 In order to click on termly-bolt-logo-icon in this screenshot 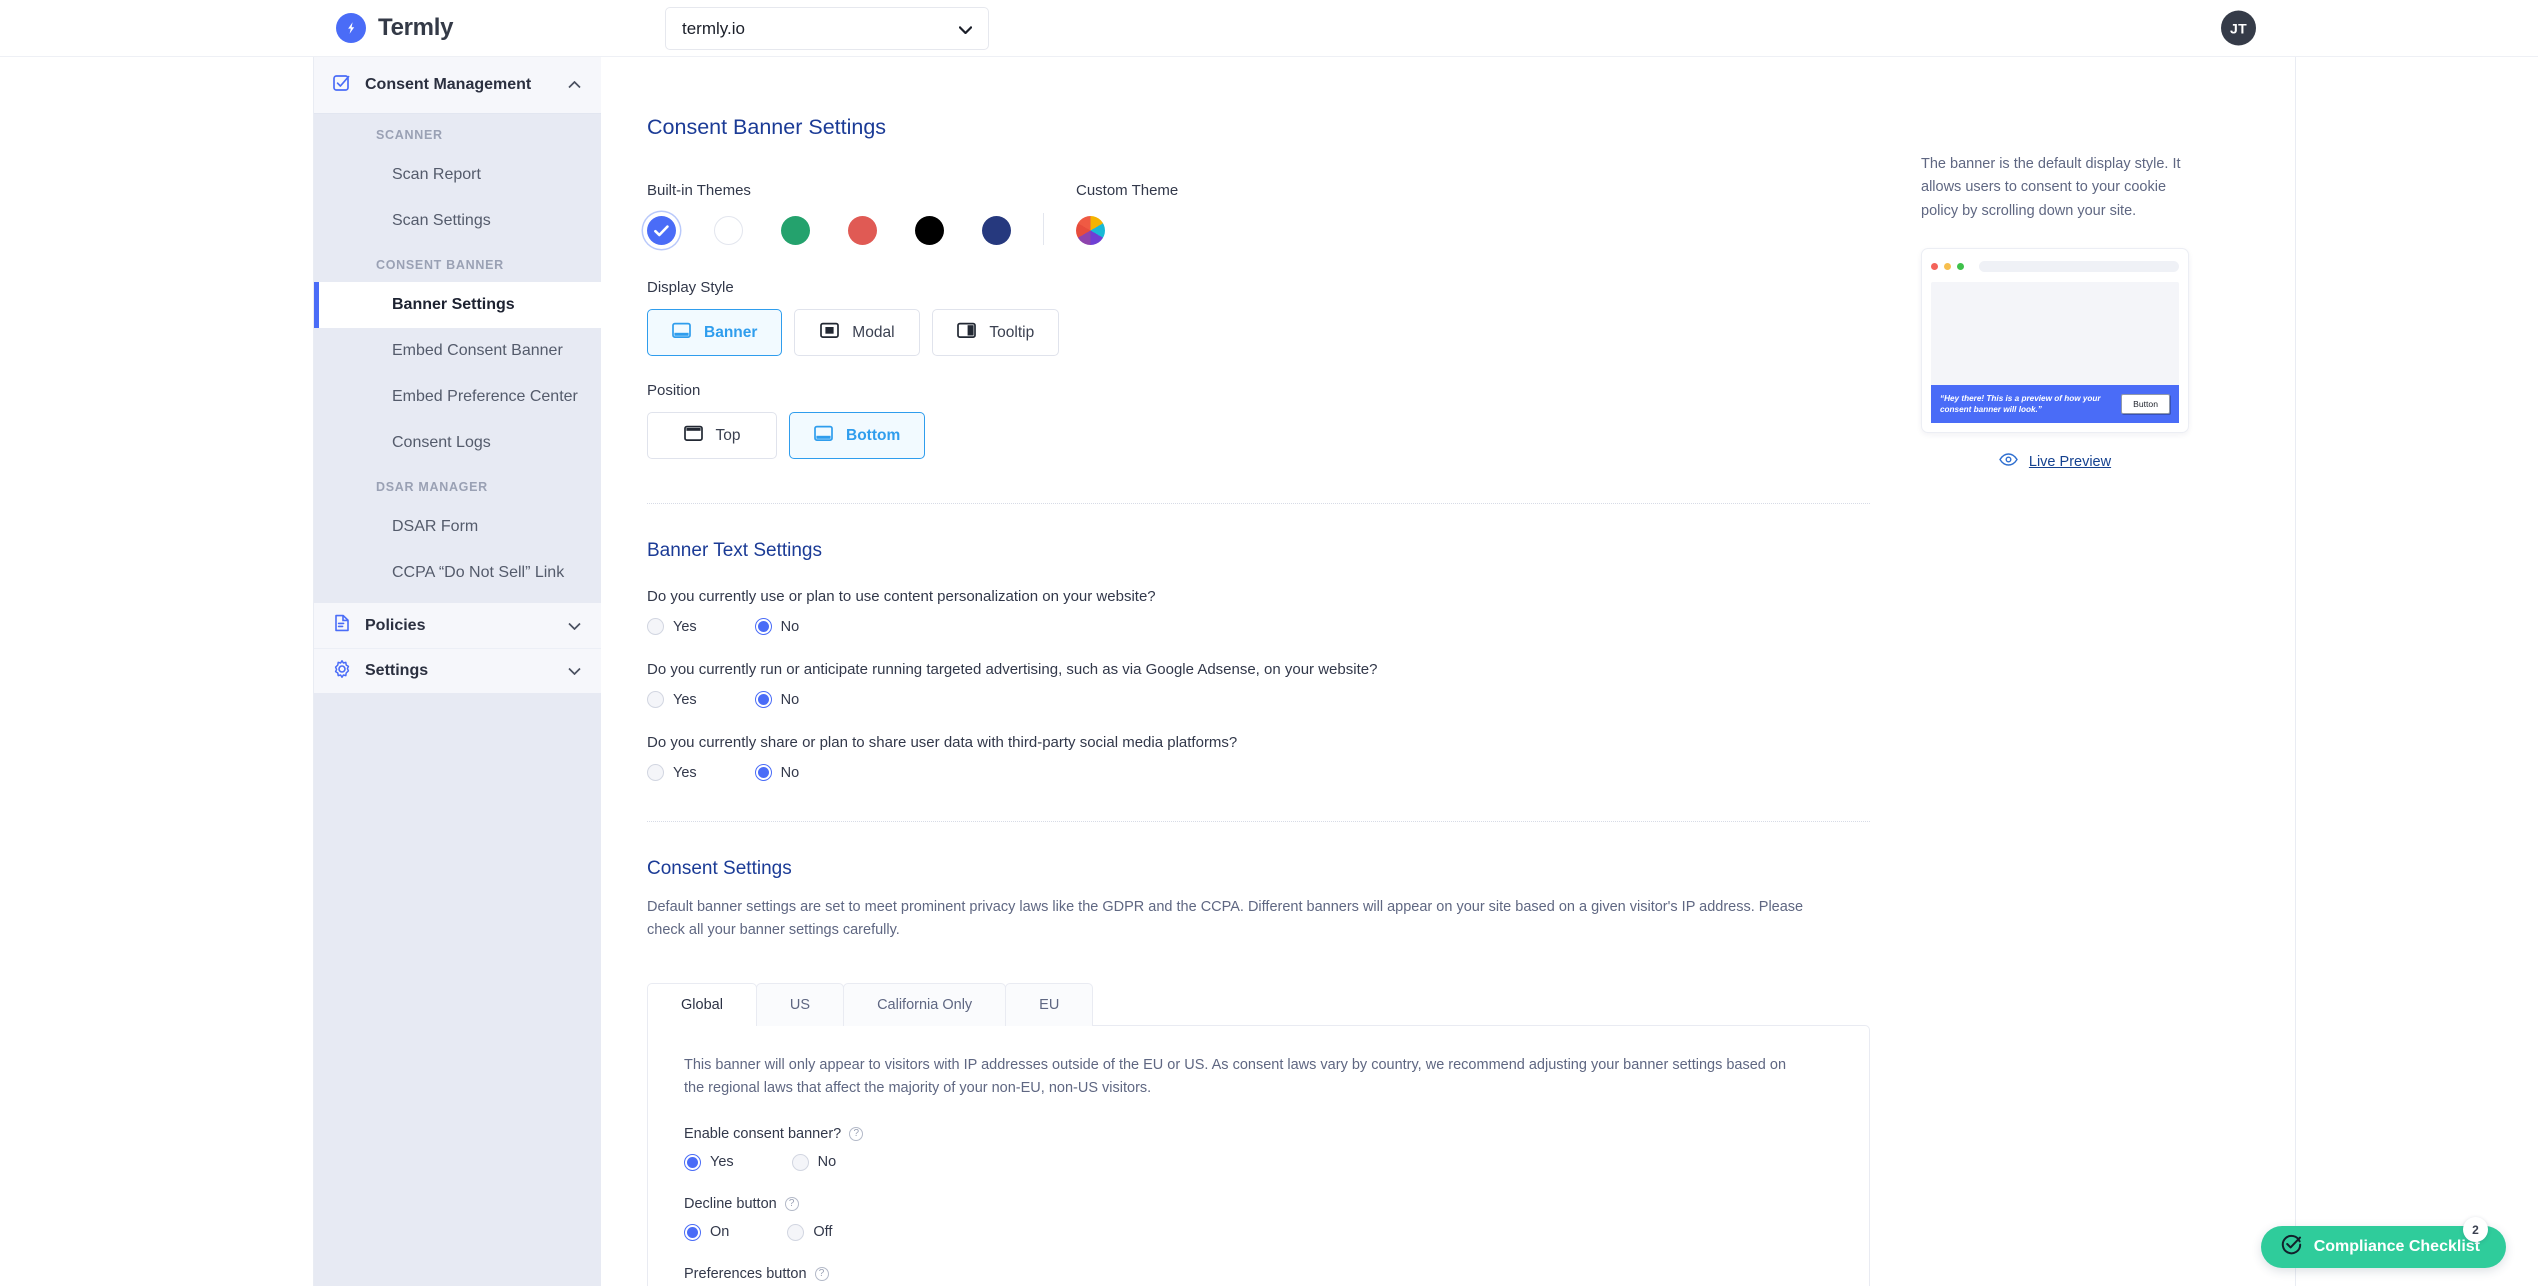, I will do `click(351, 28)`.